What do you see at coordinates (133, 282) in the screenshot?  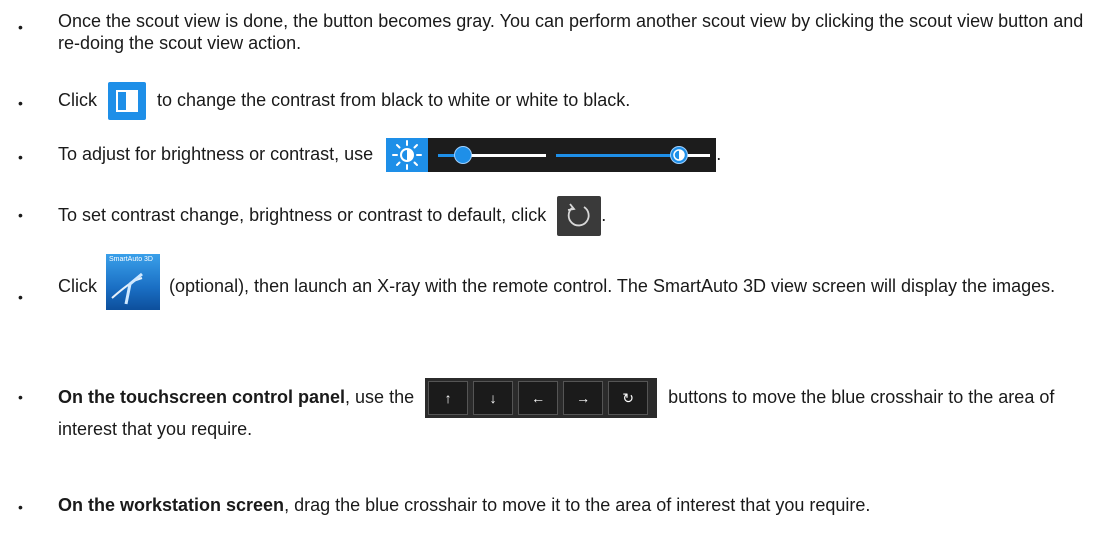 I see `smartauto-3d-icon: SmartAuto 3D` at bounding box center [133, 282].